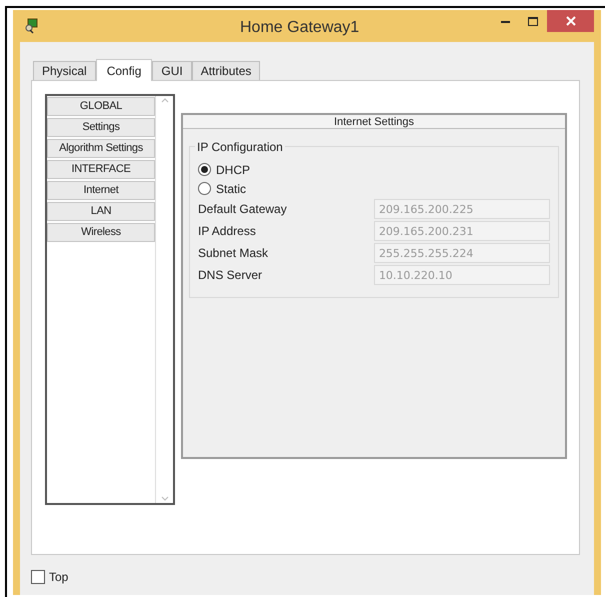  Describe the element at coordinates (231, 189) in the screenshot. I see `radio-label: Static` at that location.